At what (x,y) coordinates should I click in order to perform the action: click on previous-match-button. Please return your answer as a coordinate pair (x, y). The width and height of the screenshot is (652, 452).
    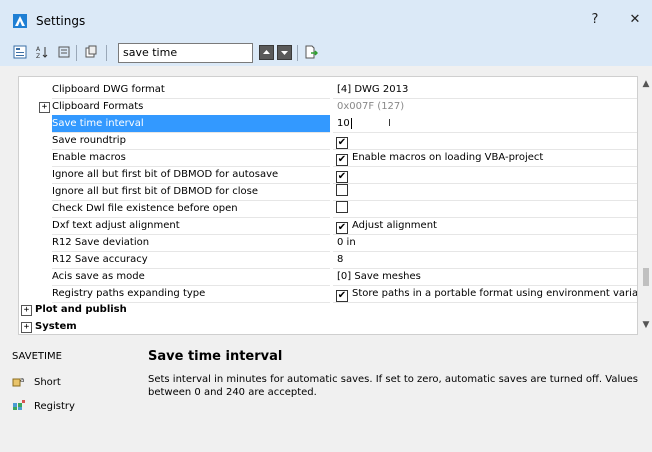
    Looking at the image, I should click on (266, 52).